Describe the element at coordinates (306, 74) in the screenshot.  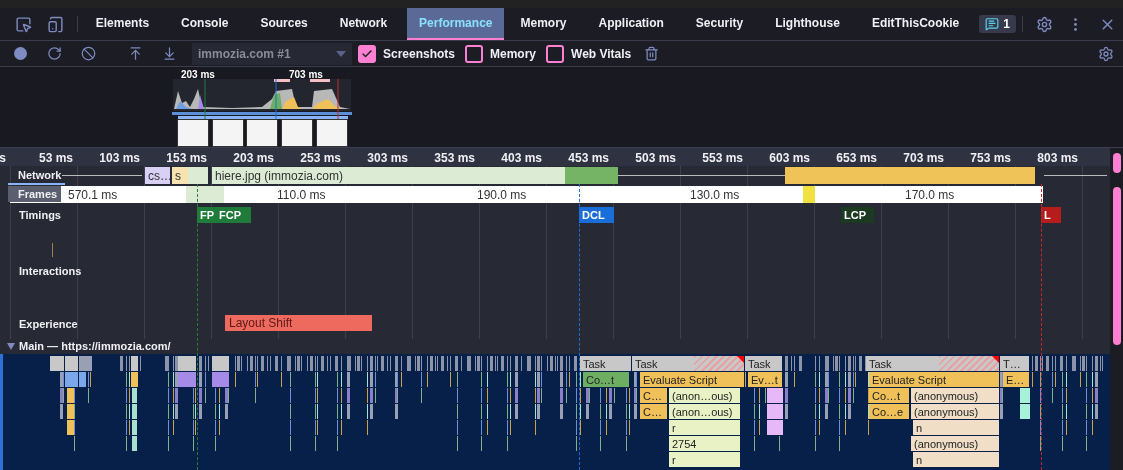
I see `overview-time-label: 703 ms` at that location.